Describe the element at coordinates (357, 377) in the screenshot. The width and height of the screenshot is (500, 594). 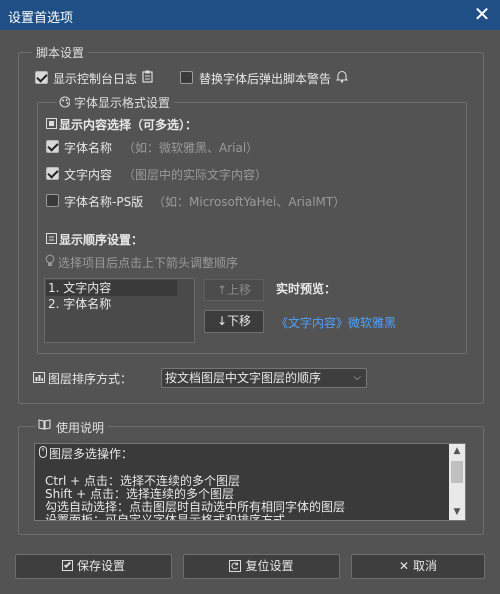
I see `chevron-down-icon: ⌵` at that location.